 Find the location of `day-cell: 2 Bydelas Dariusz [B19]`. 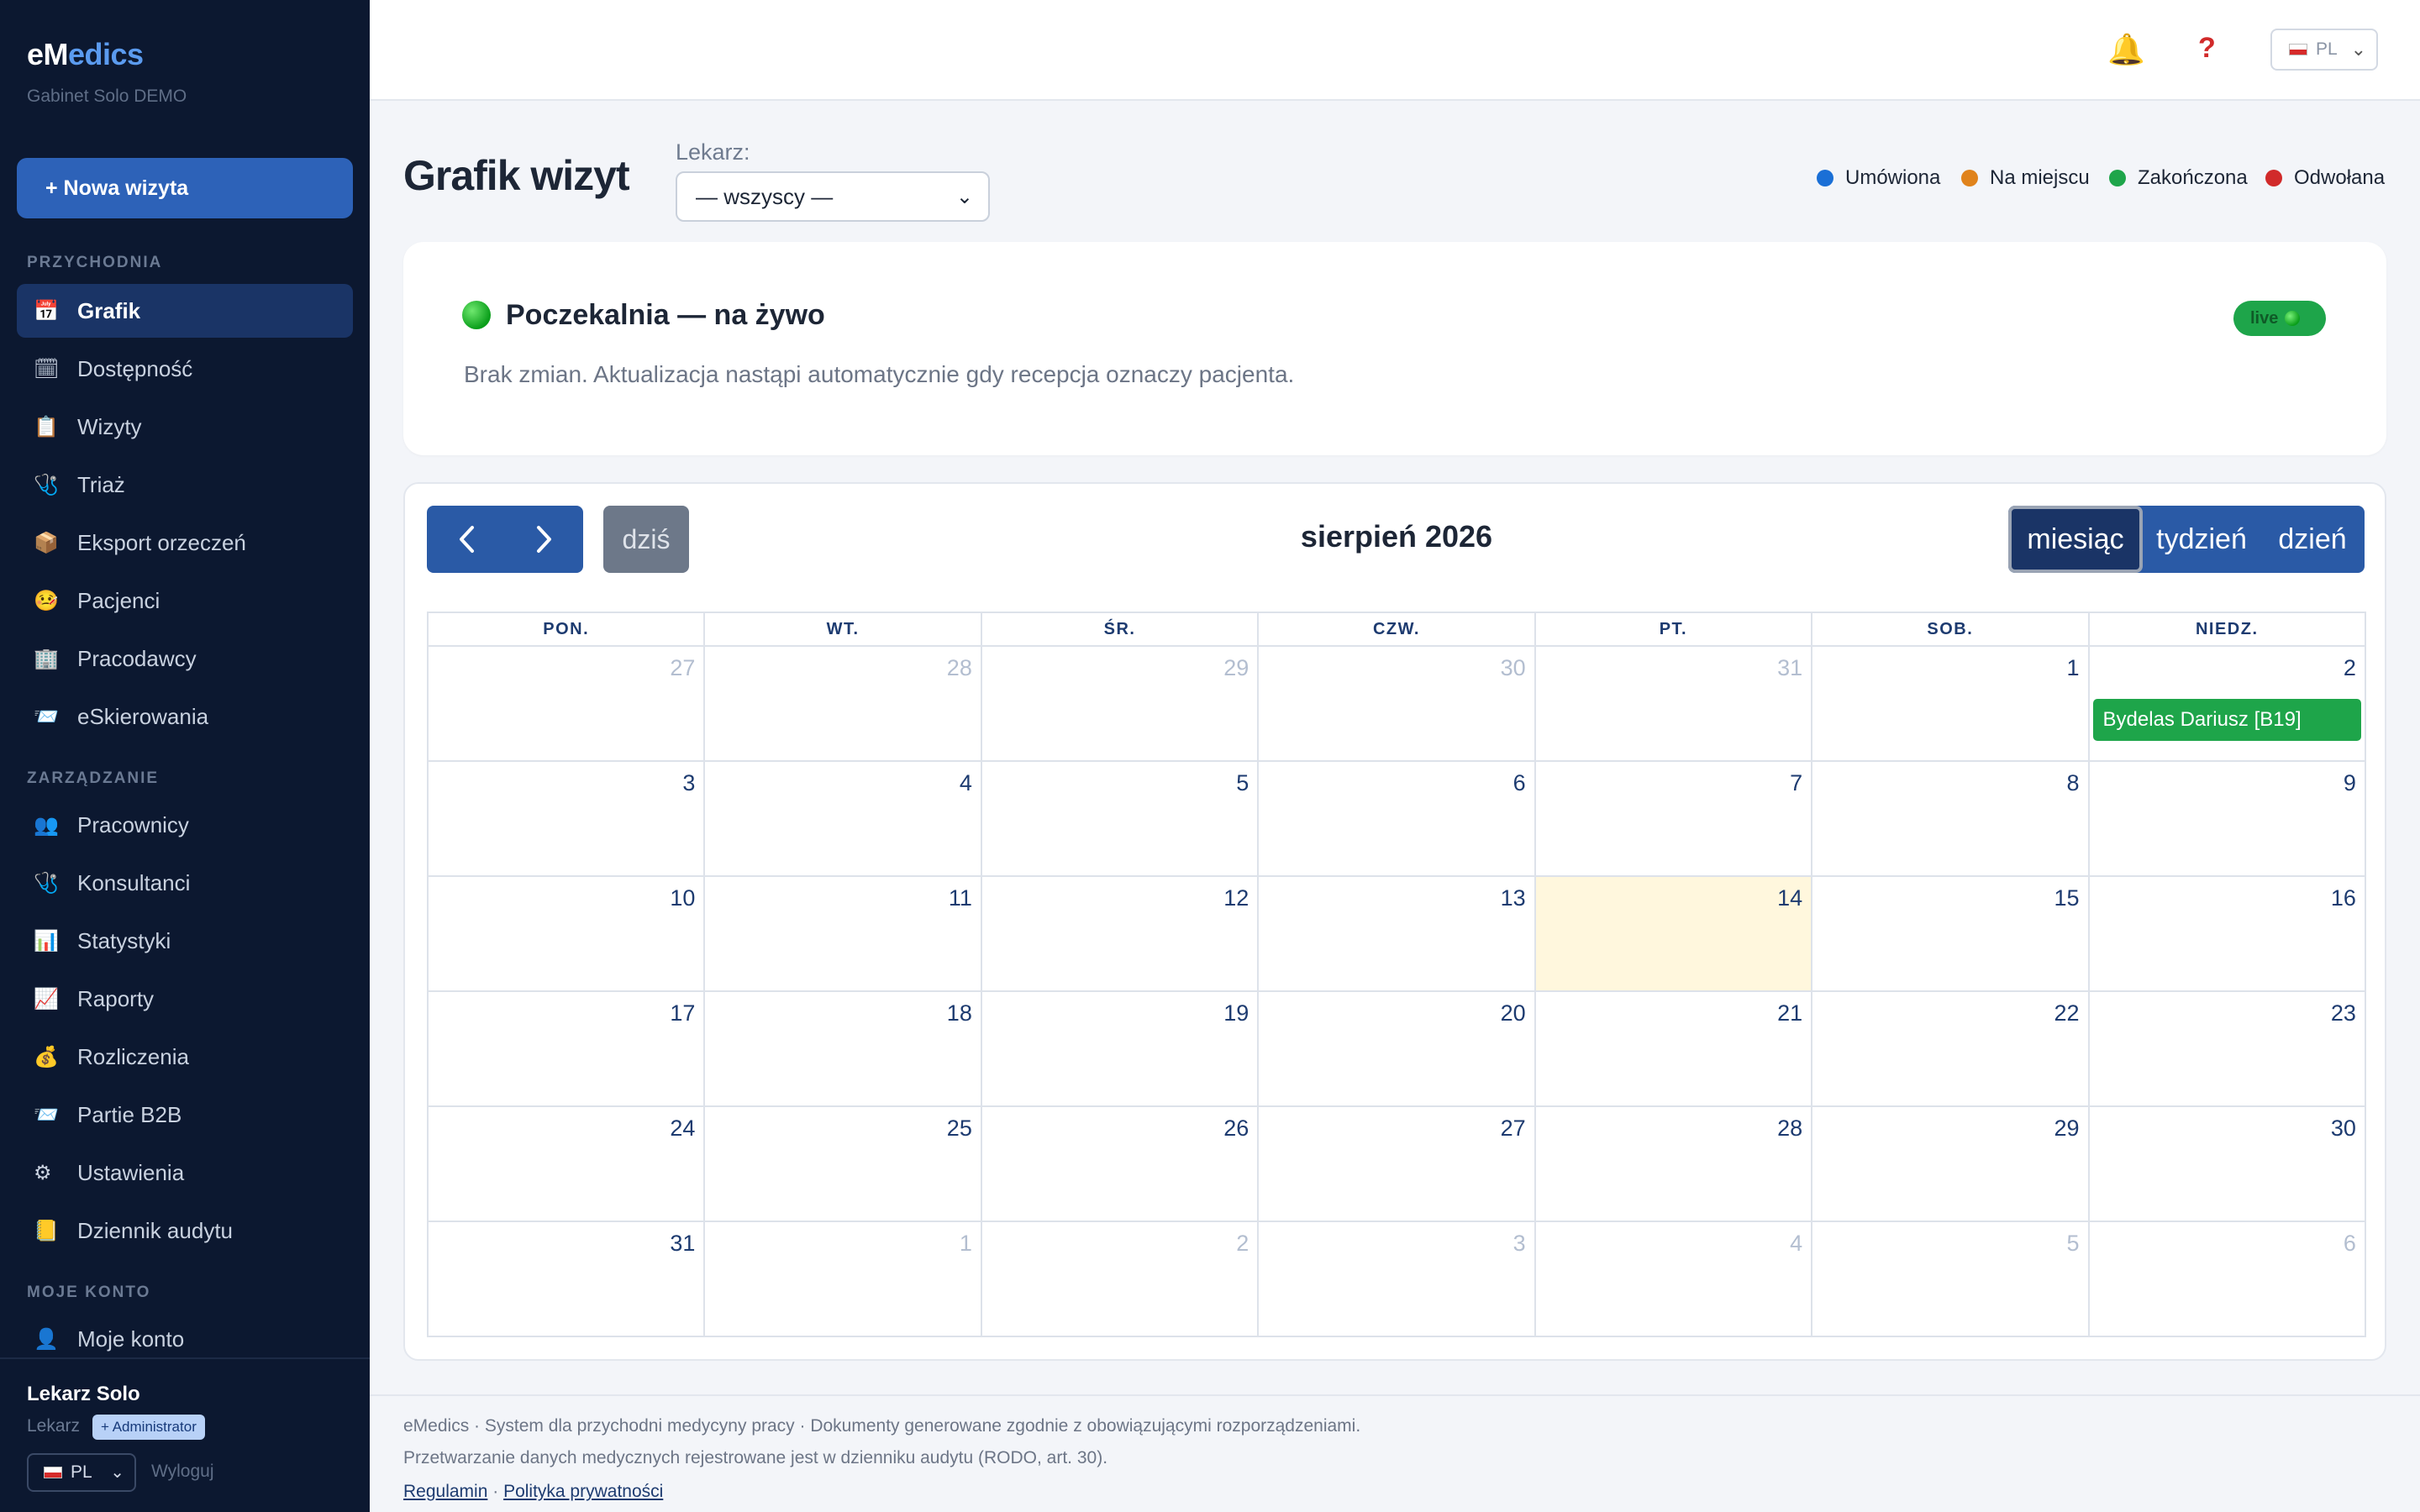

day-cell: 2 Bydelas Dariusz [B19] is located at coordinates (2226, 703).